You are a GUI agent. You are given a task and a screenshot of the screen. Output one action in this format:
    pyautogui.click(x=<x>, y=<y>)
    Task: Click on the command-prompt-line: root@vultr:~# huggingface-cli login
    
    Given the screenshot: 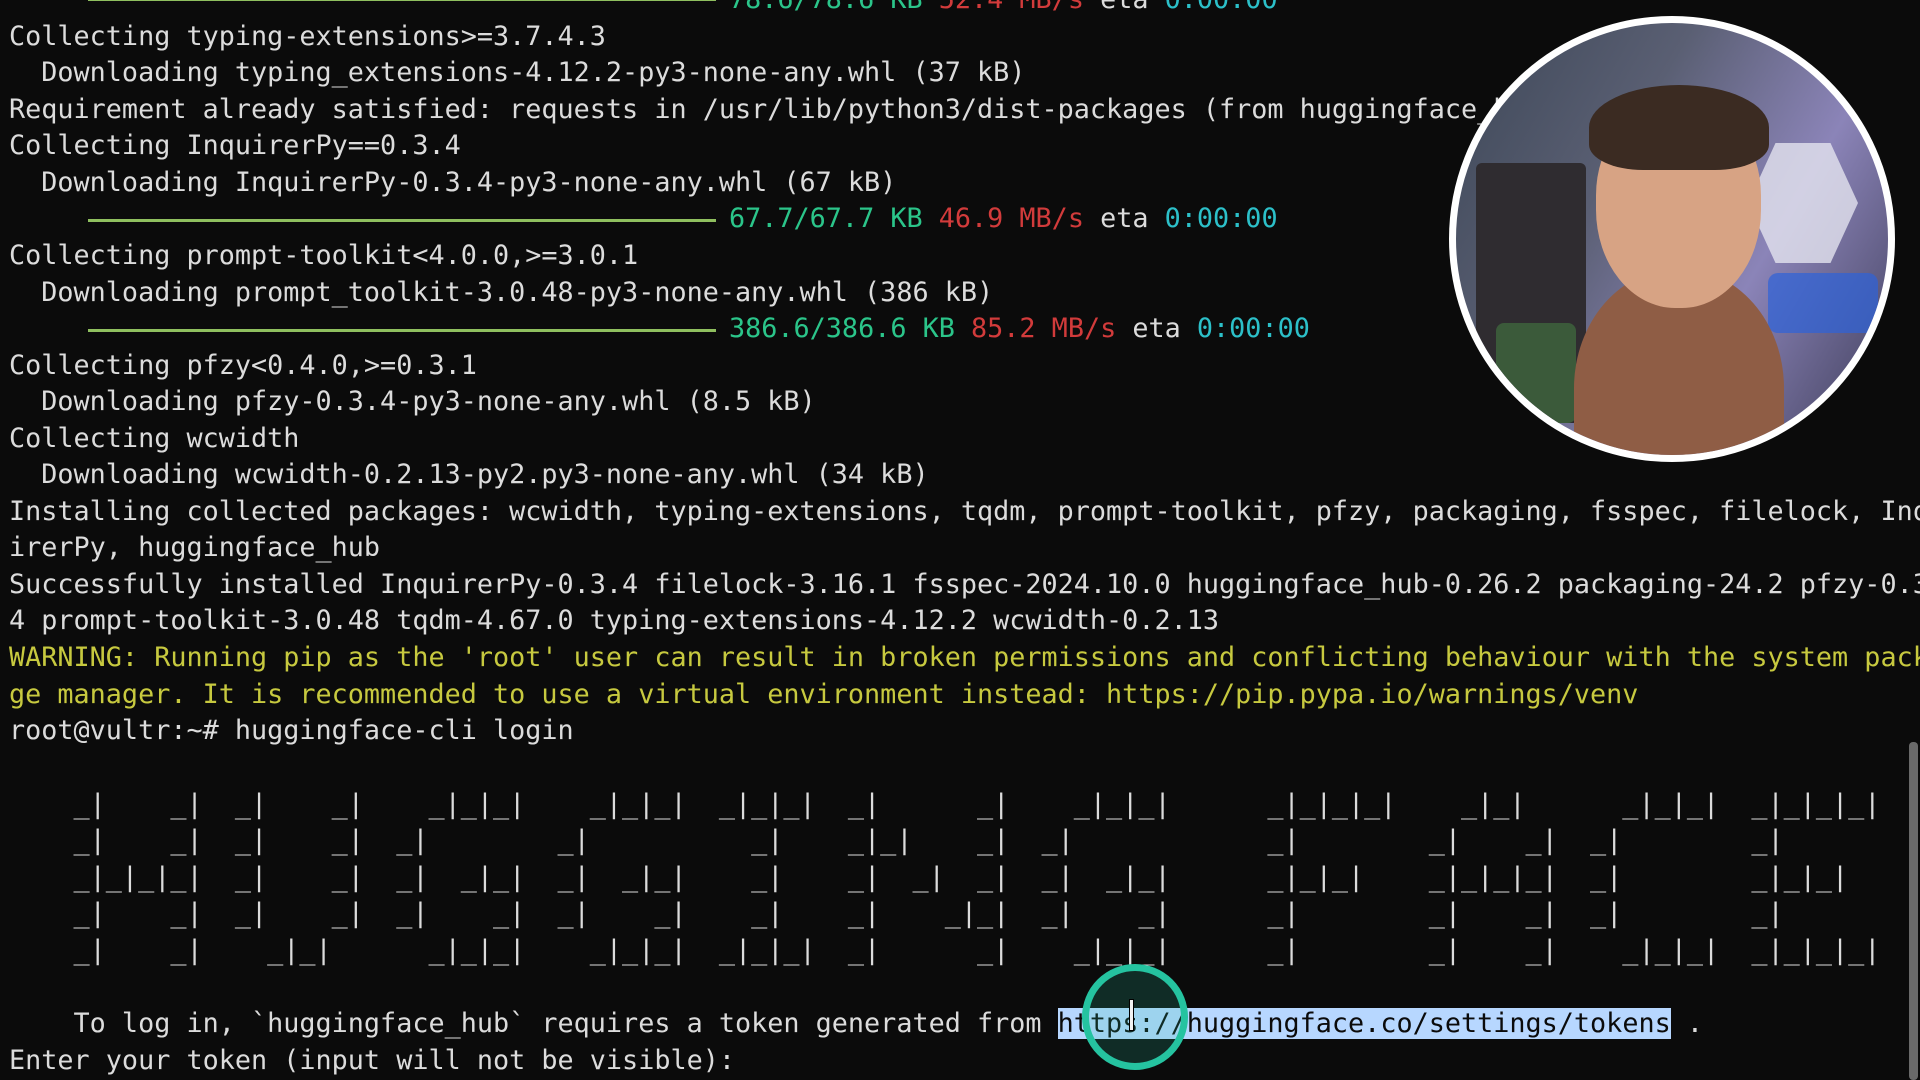 What is the action you would take?
    pyautogui.click(x=291, y=730)
    